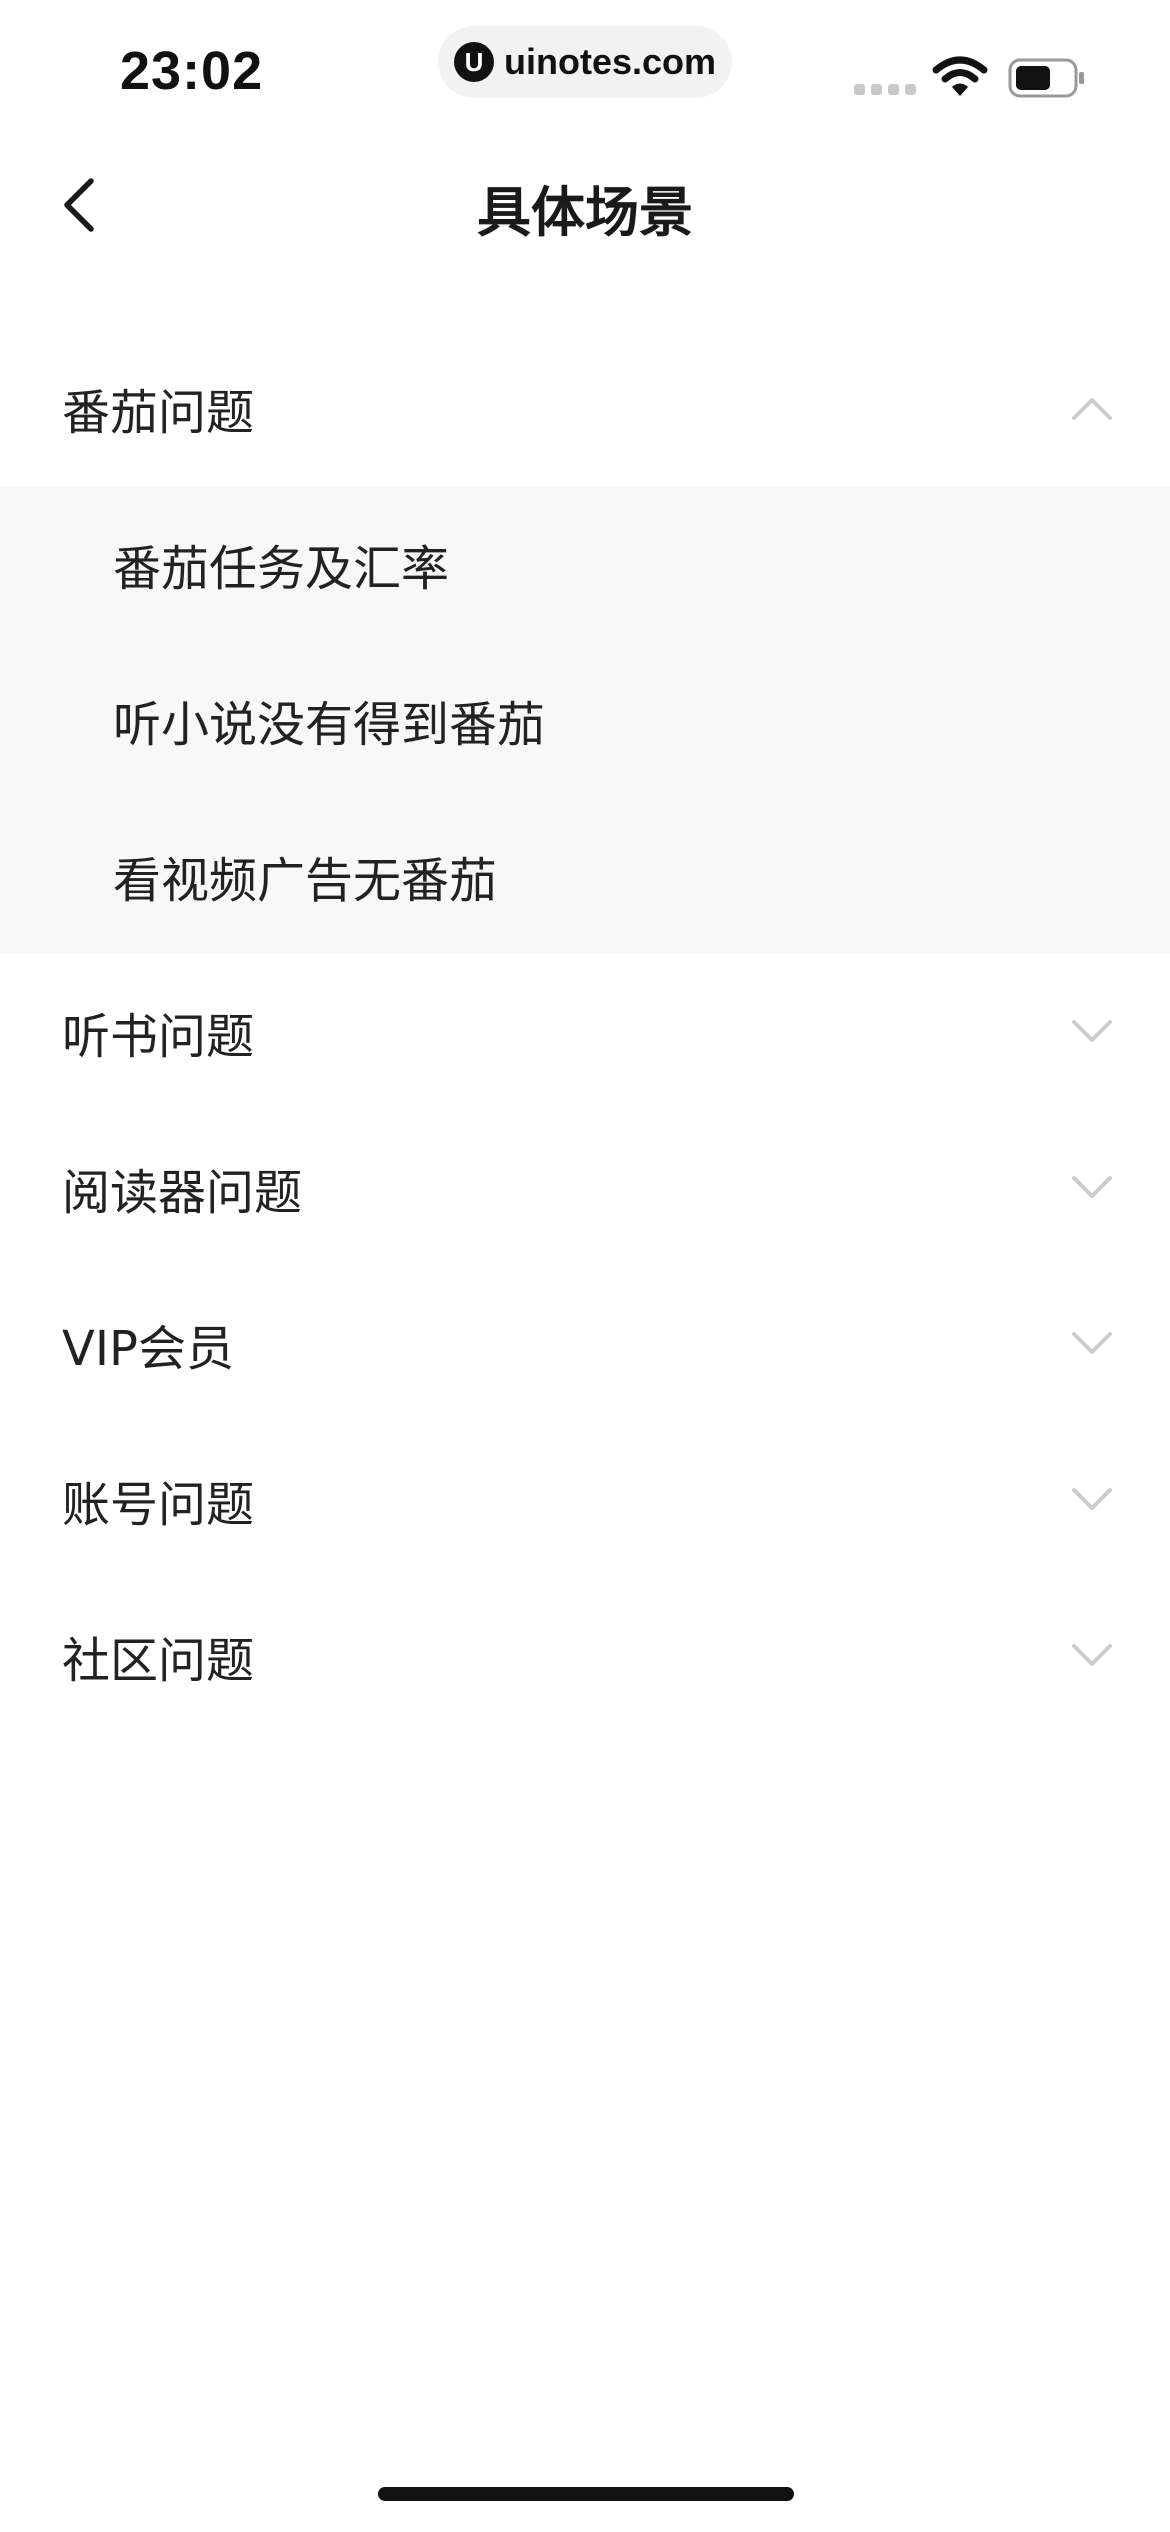 The image size is (1170, 2532). Describe the element at coordinates (585, 1188) in the screenshot. I see `category-row-reader: 阅读器问题` at that location.